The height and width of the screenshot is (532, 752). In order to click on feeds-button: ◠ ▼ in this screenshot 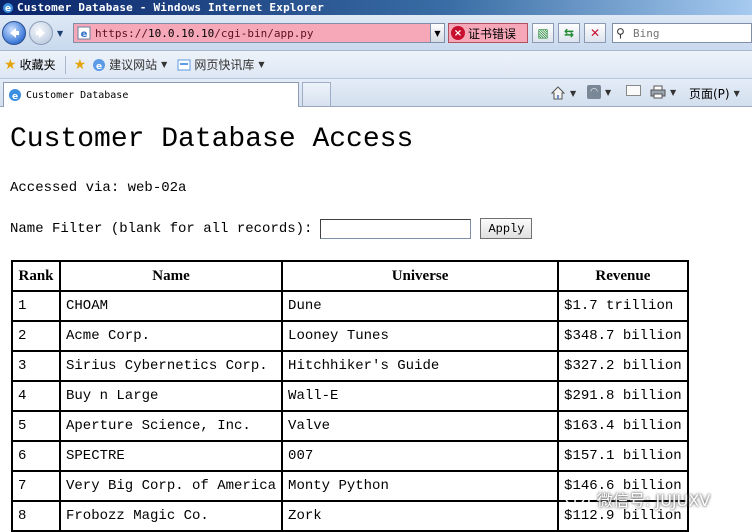, I will do `click(599, 92)`.